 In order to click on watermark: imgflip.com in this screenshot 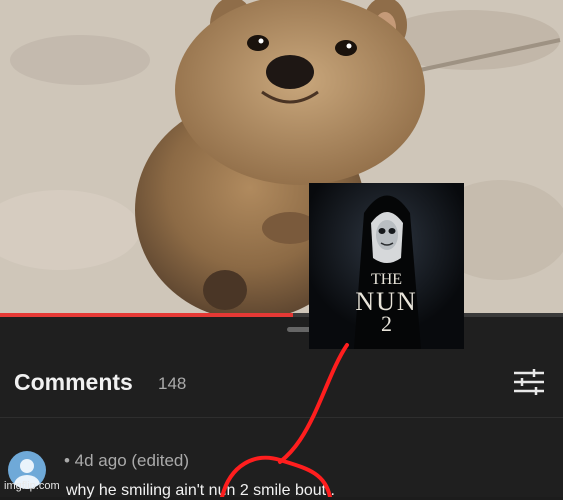, I will do `click(32, 486)`.